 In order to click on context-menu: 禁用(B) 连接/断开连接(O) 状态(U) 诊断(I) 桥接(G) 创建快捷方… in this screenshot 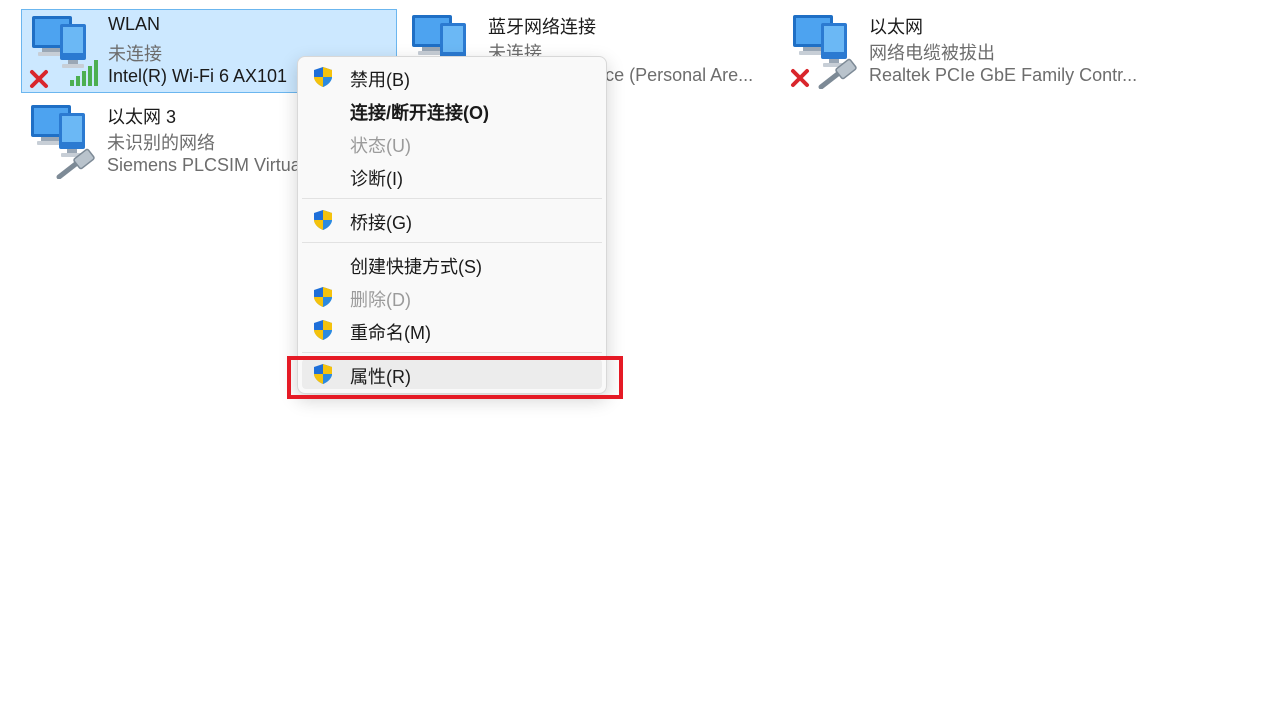, I will do `click(452, 225)`.